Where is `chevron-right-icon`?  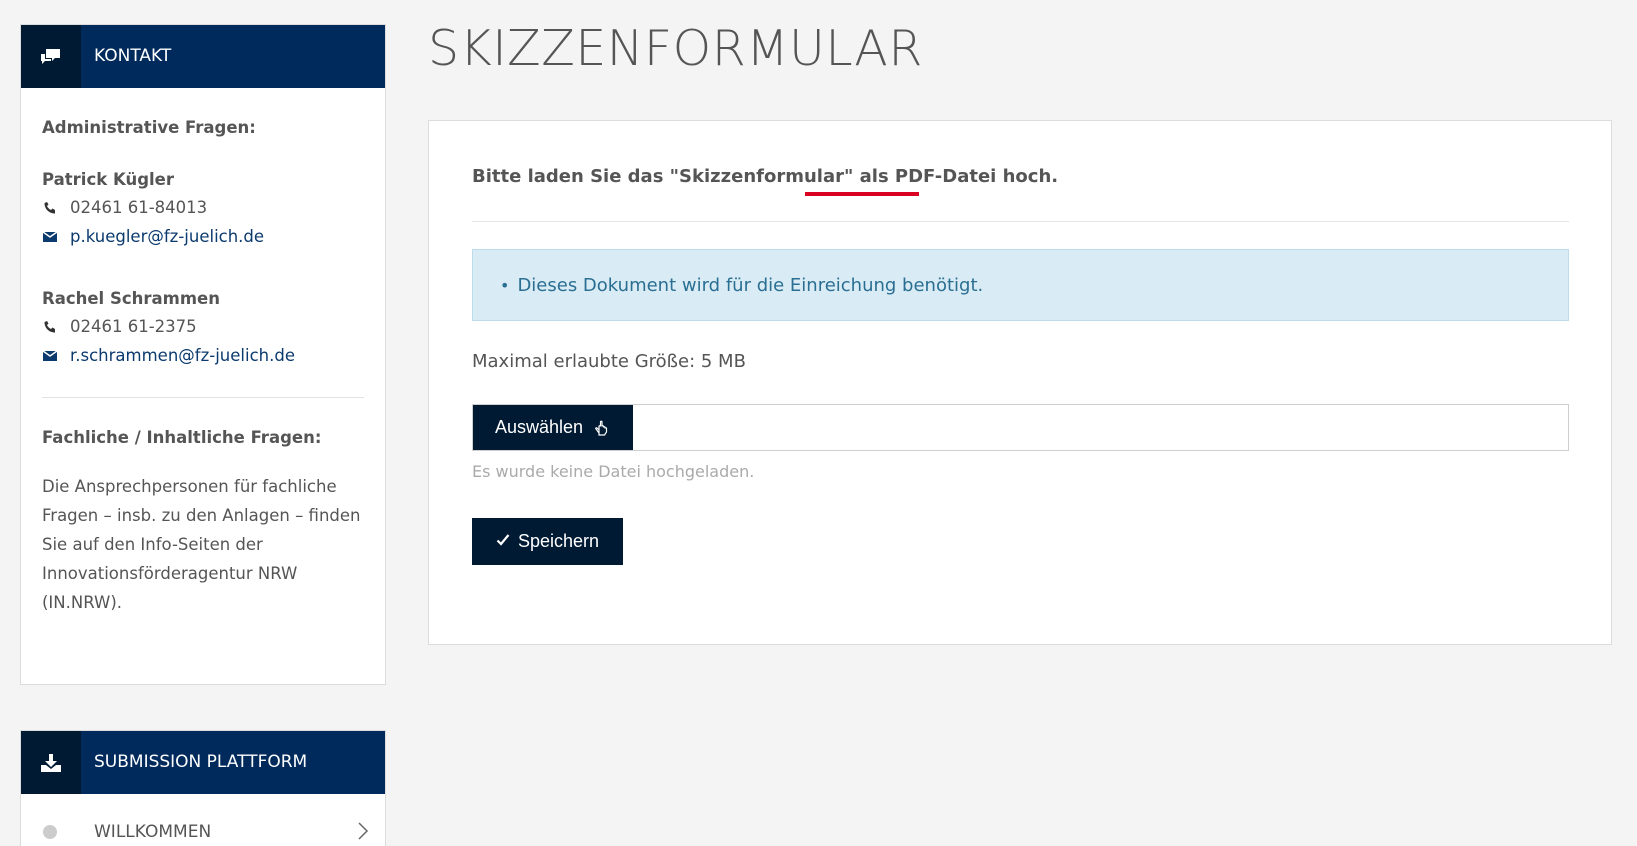
chevron-right-icon is located at coordinates (363, 833).